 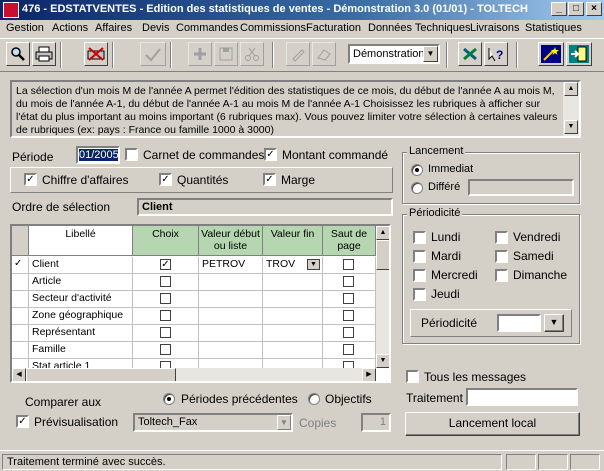 What do you see at coordinates (131, 154) in the screenshot?
I see `carnet-checkbox` at bounding box center [131, 154].